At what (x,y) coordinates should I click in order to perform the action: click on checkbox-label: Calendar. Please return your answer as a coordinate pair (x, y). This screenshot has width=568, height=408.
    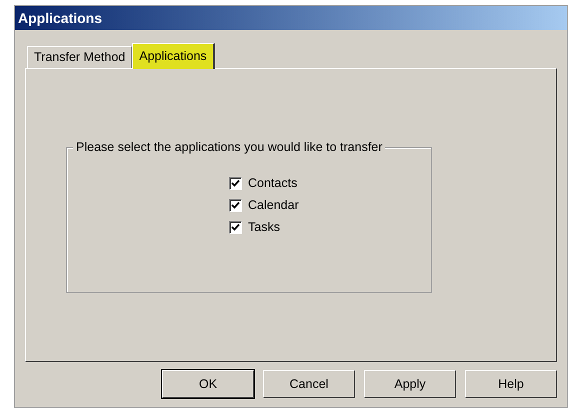
    Looking at the image, I should click on (273, 205).